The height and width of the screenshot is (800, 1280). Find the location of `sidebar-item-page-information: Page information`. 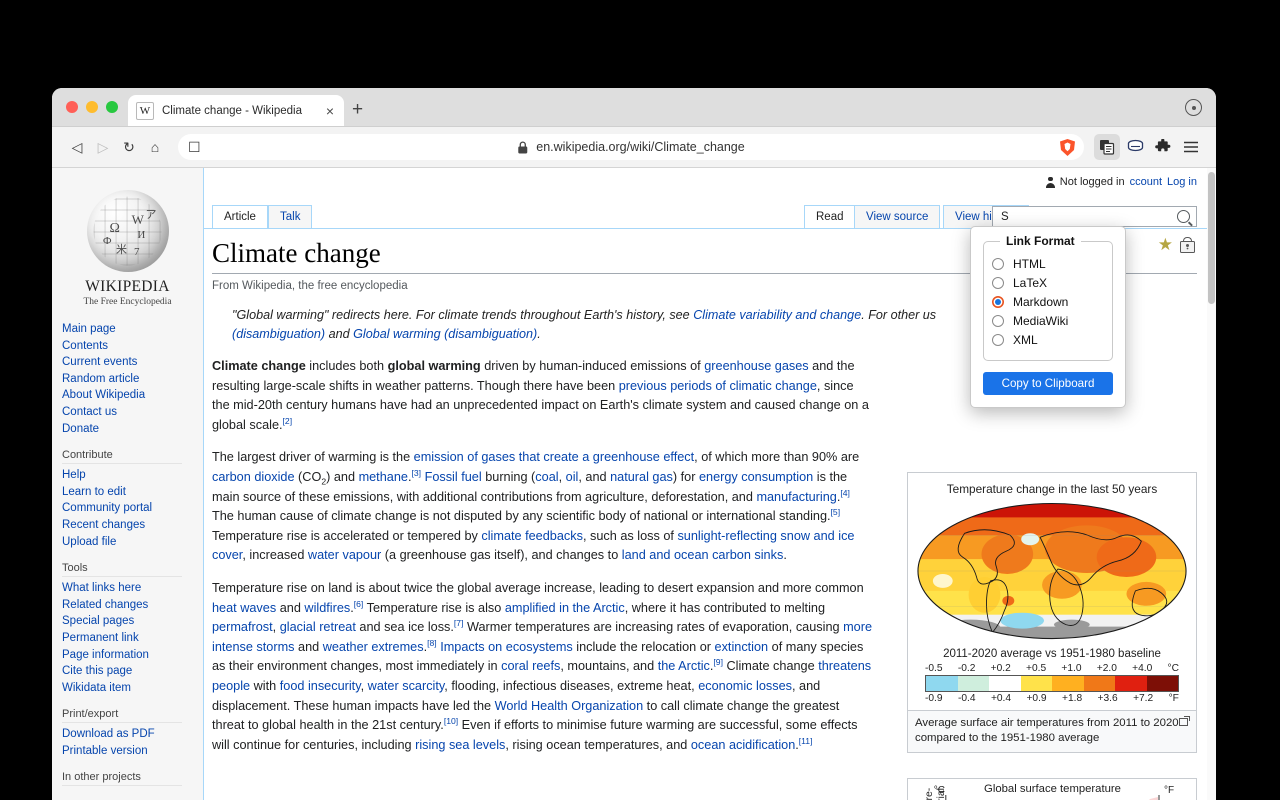

sidebar-item-page-information: Page information is located at coordinates (132, 655).